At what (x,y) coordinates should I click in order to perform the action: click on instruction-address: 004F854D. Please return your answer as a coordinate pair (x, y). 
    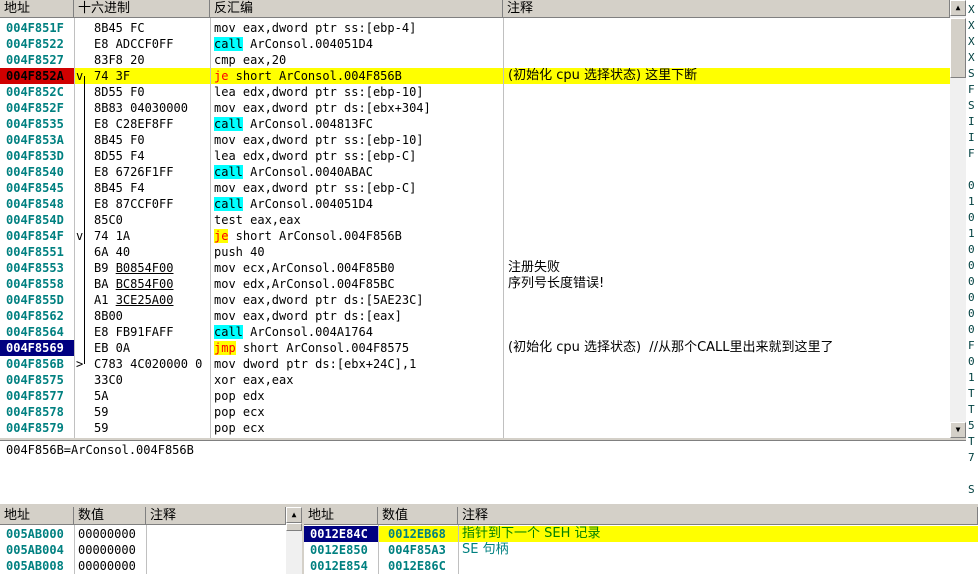
    Looking at the image, I should click on (37, 220).